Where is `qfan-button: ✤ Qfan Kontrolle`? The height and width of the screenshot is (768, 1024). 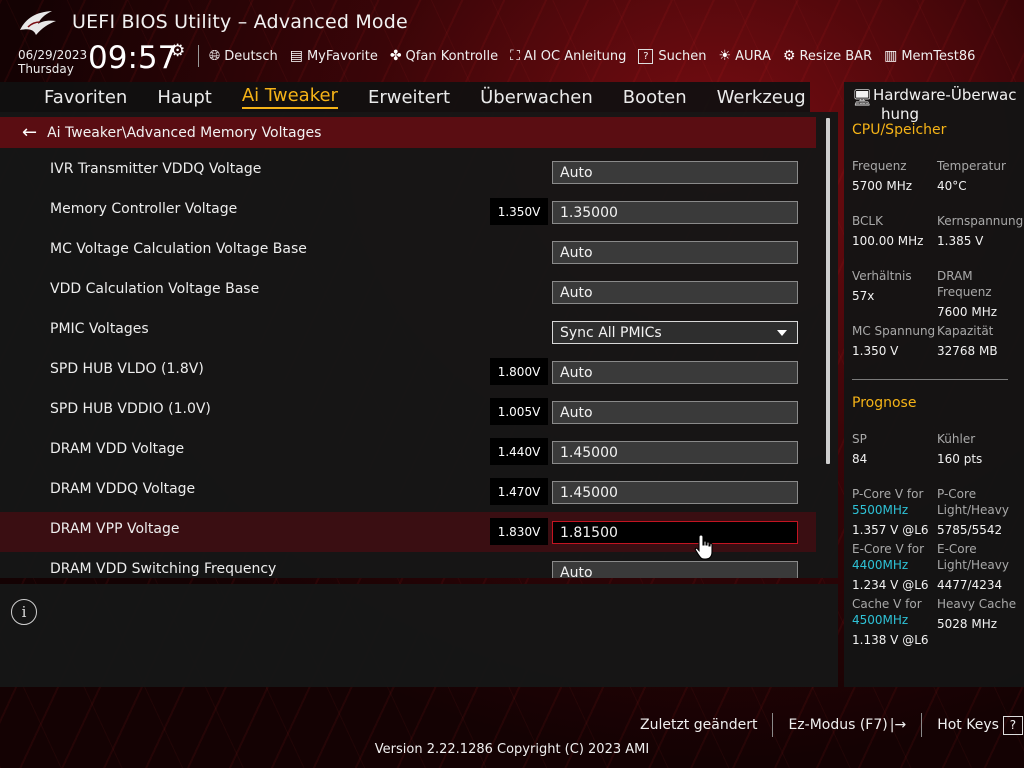 qfan-button: ✤ Qfan Kontrolle is located at coordinates (444, 56).